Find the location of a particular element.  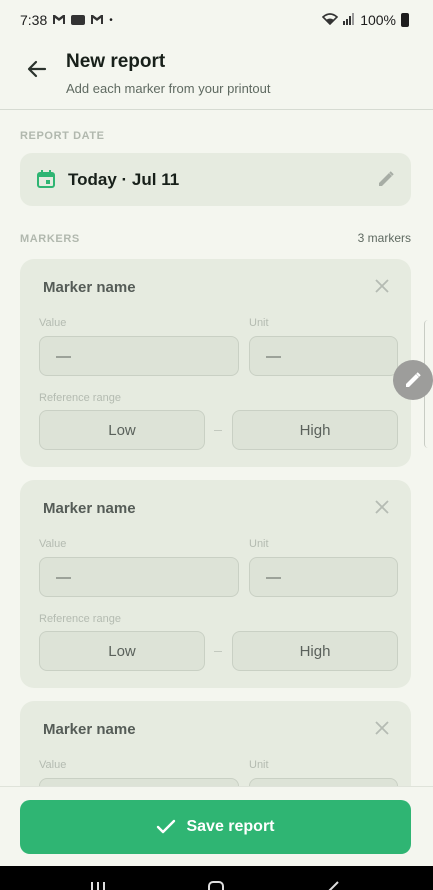

report-date-label: REPORT DATE is located at coordinates (62, 136).